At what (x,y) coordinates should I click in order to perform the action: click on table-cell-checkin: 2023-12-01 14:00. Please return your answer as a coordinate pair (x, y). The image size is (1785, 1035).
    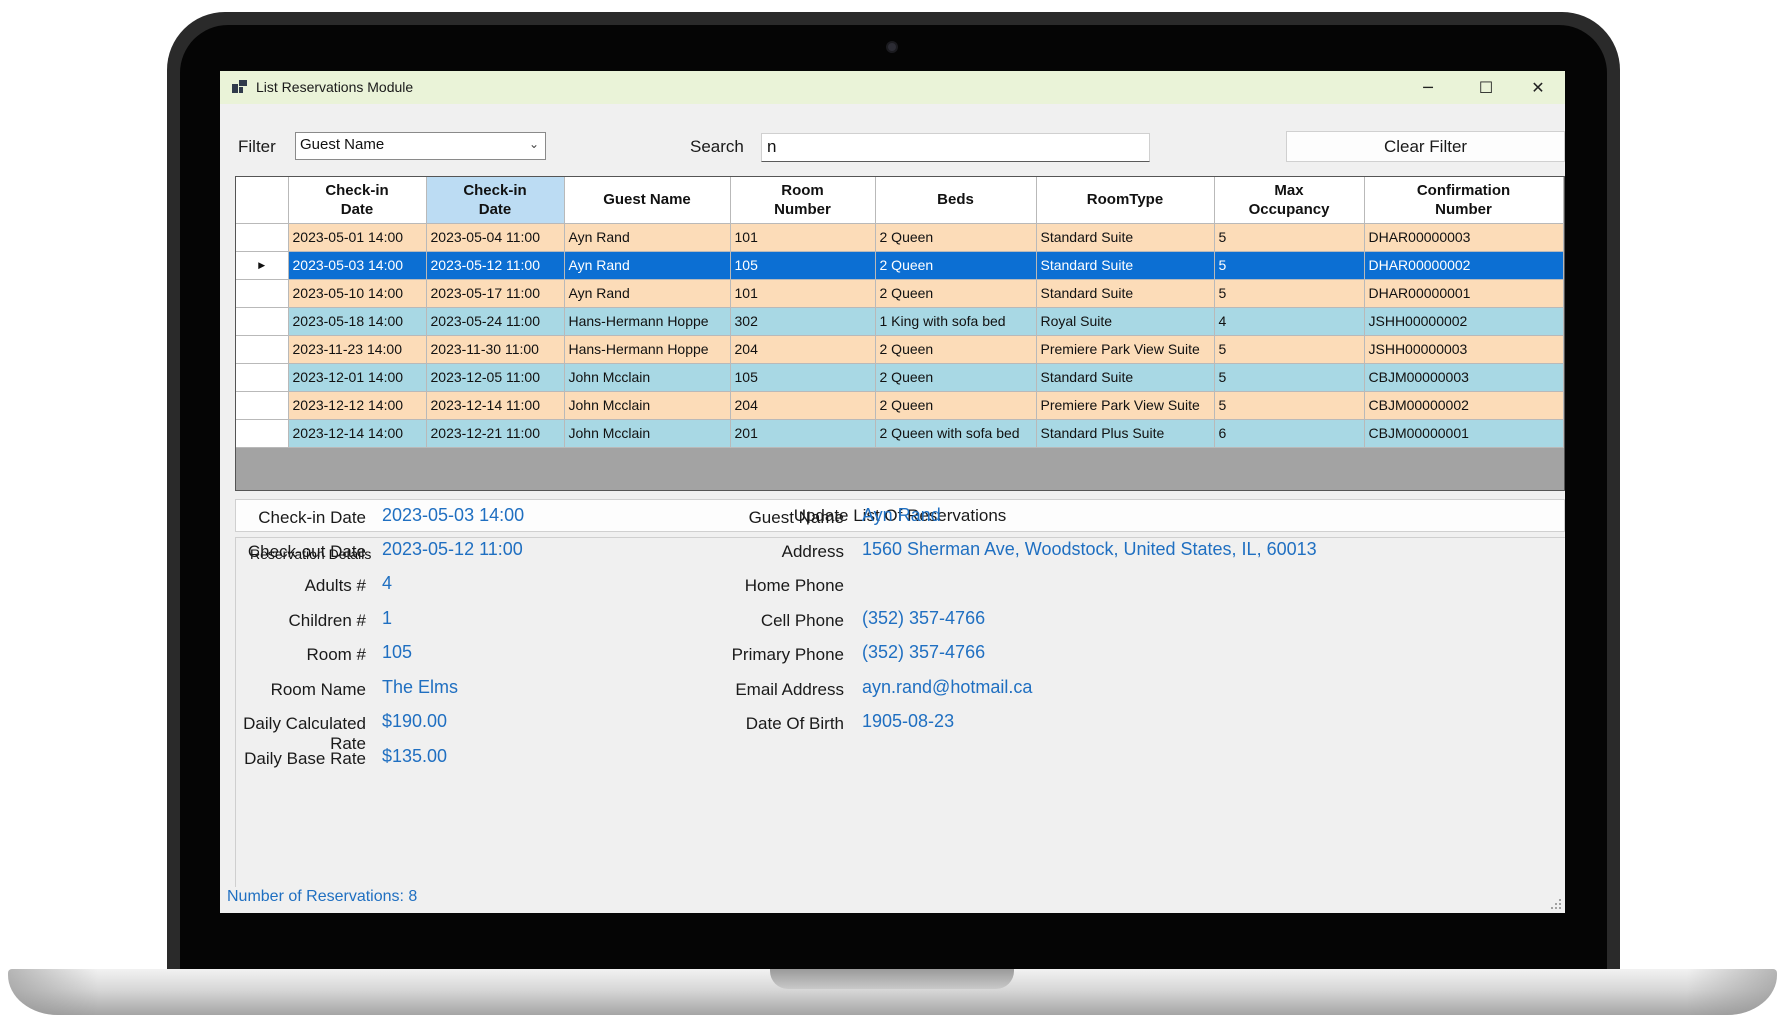
    Looking at the image, I should click on (357, 377).